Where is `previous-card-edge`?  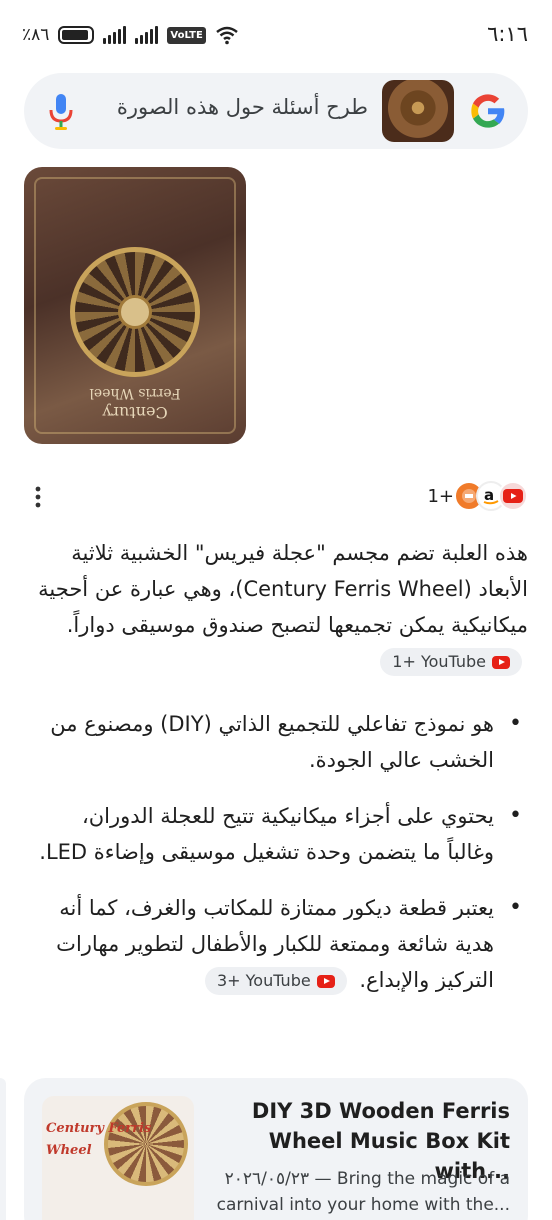
previous-card-edge is located at coordinates (3, 1149).